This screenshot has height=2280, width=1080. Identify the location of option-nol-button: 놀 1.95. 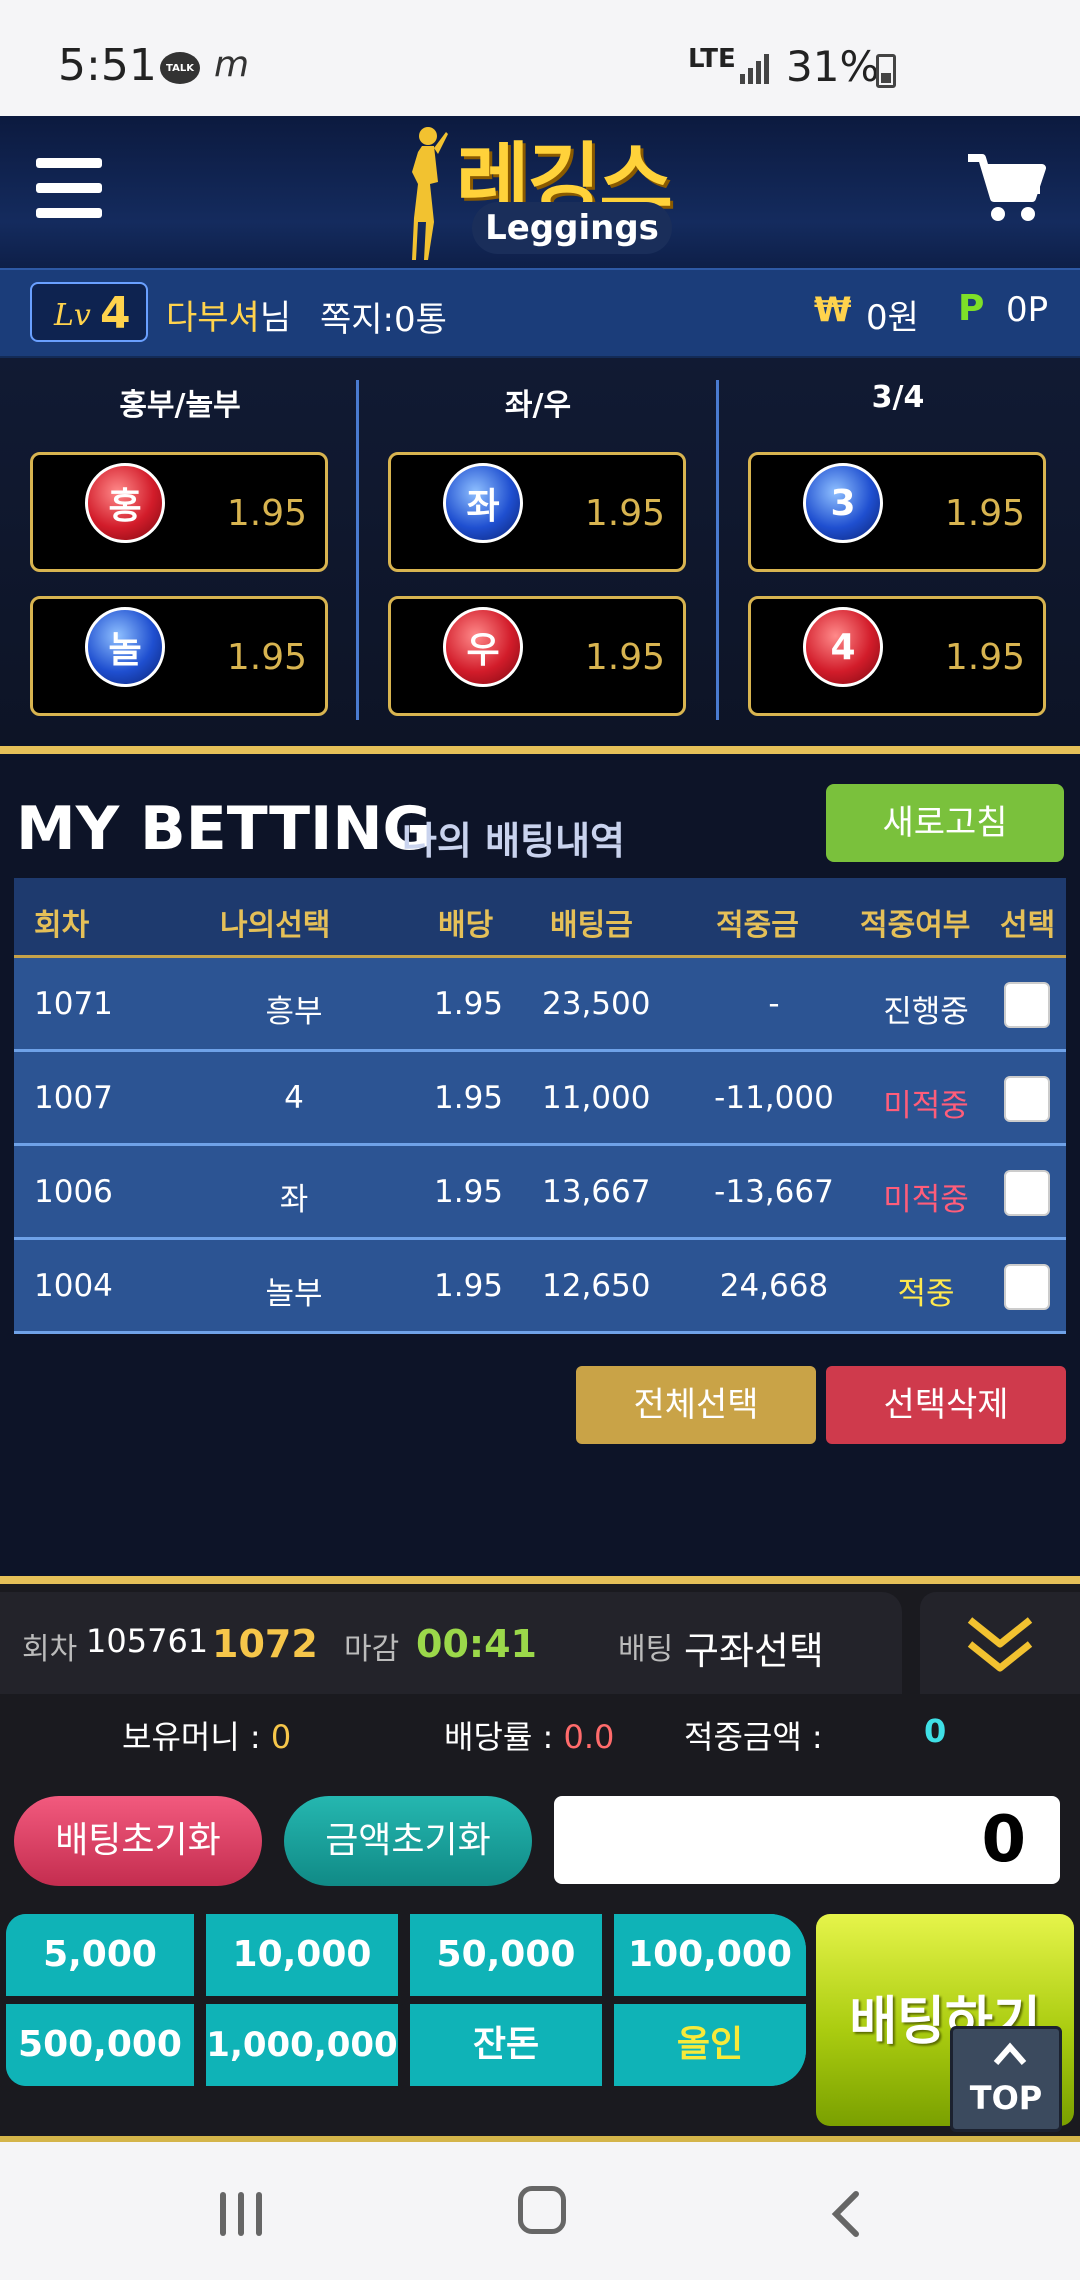
(179, 656).